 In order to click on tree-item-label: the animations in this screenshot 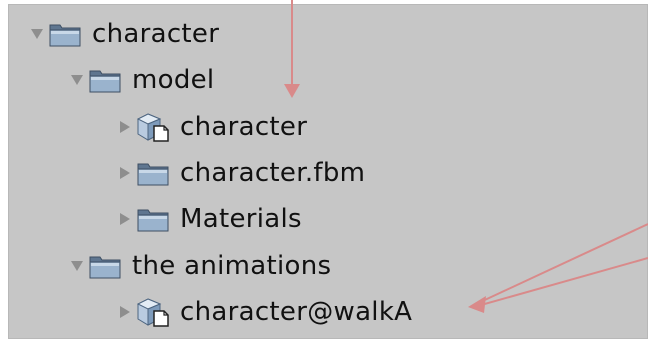, I will do `click(232, 266)`.